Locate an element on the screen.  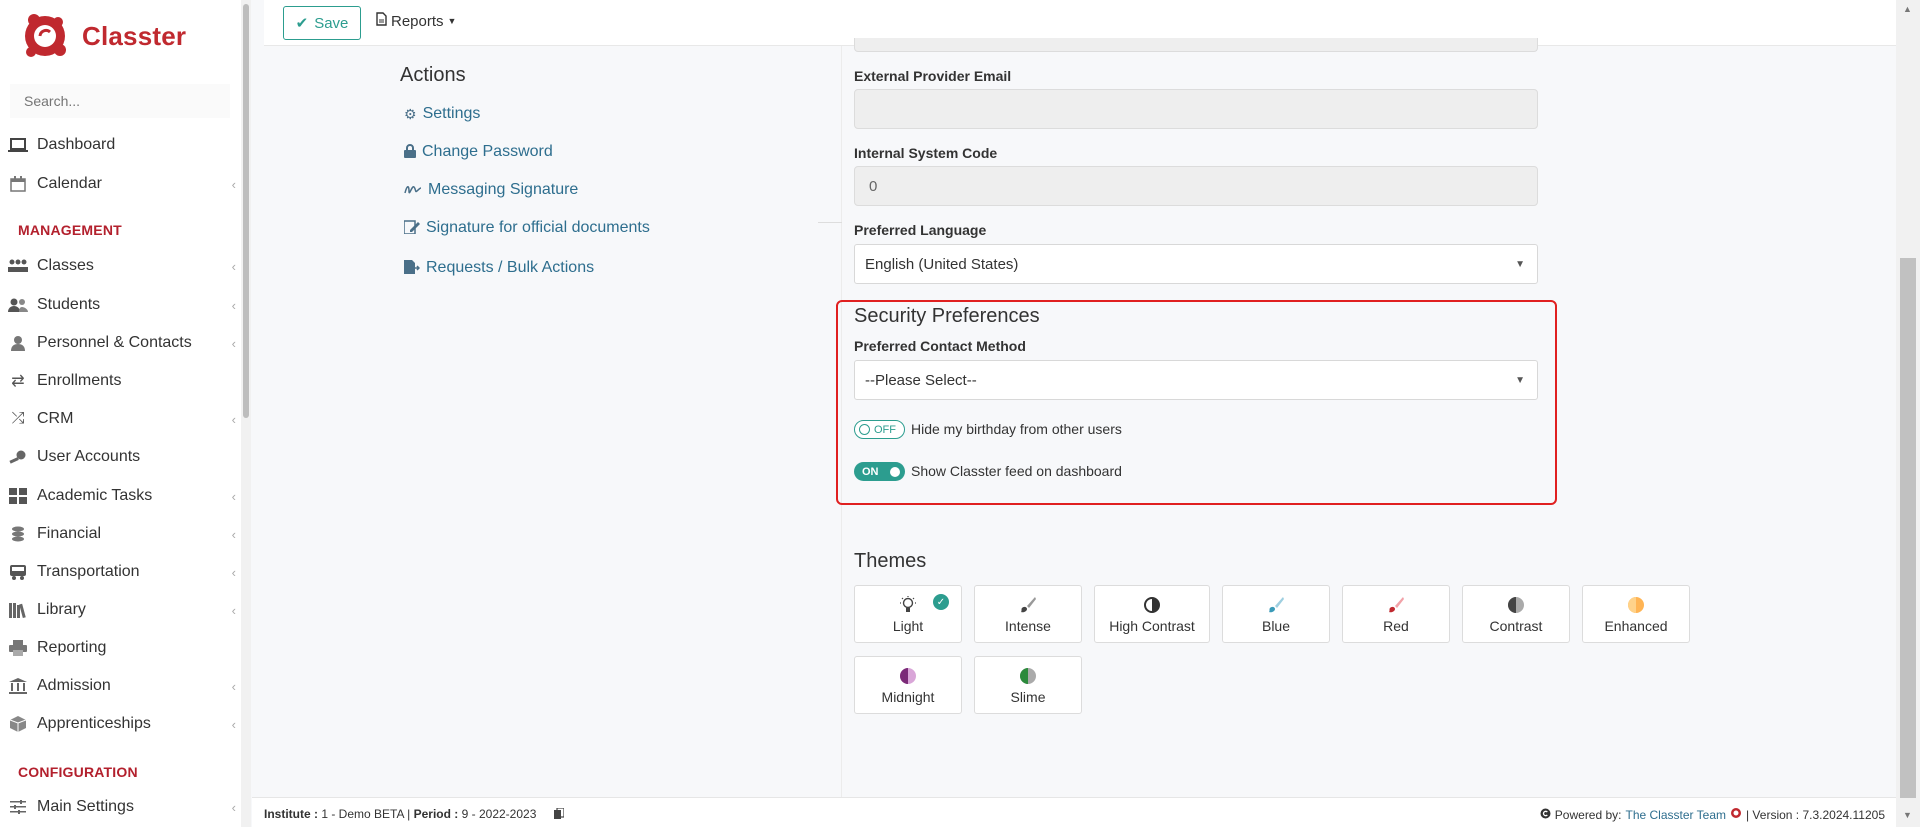
contact-method-label: Preferred Contact Method is located at coordinates (940, 346).